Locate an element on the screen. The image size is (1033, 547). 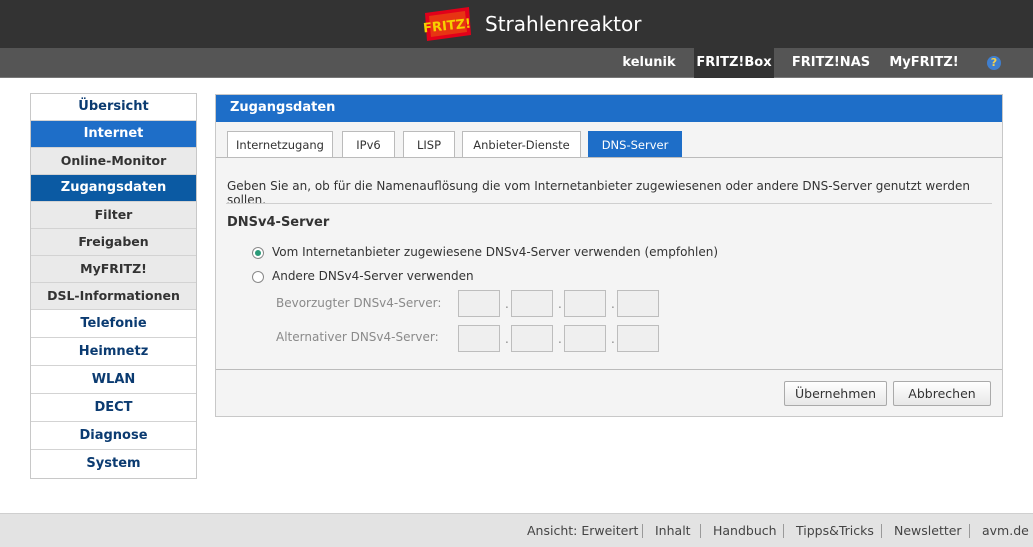
sidebar-item-freigaben: Freigaben is located at coordinates (113, 242).